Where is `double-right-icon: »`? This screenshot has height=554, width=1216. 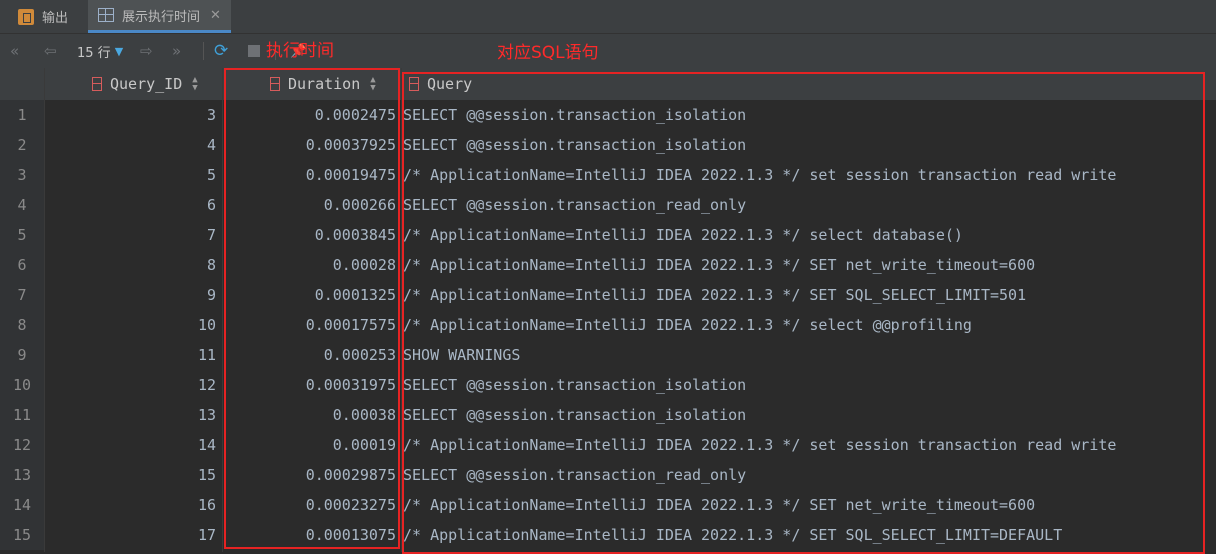 double-right-icon: » is located at coordinates (176, 51).